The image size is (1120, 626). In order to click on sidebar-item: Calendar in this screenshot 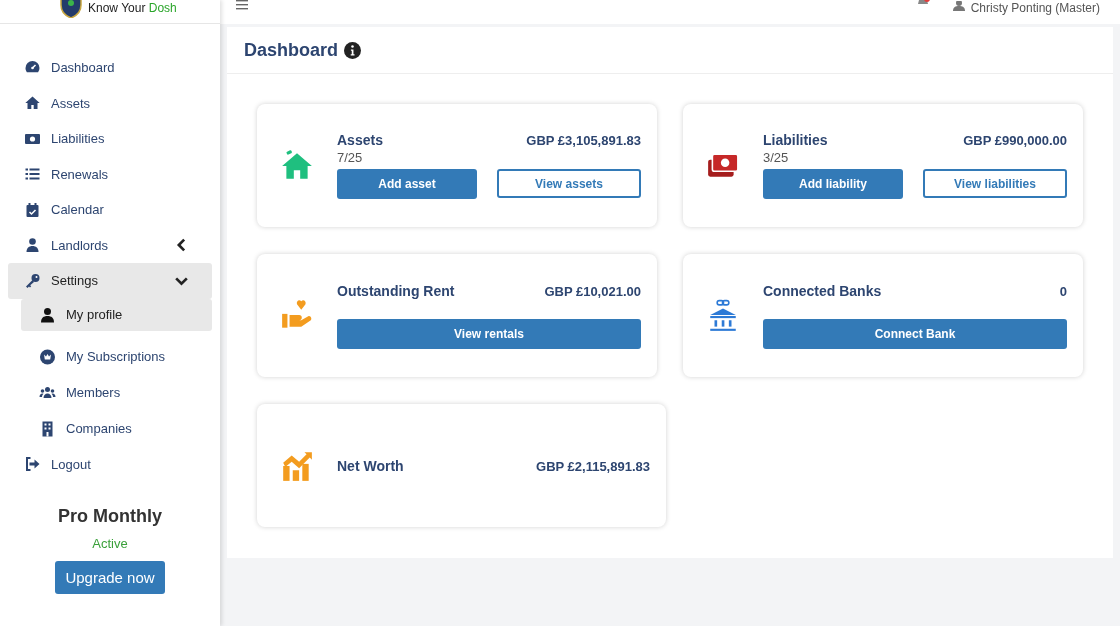, I will do `click(110, 210)`.